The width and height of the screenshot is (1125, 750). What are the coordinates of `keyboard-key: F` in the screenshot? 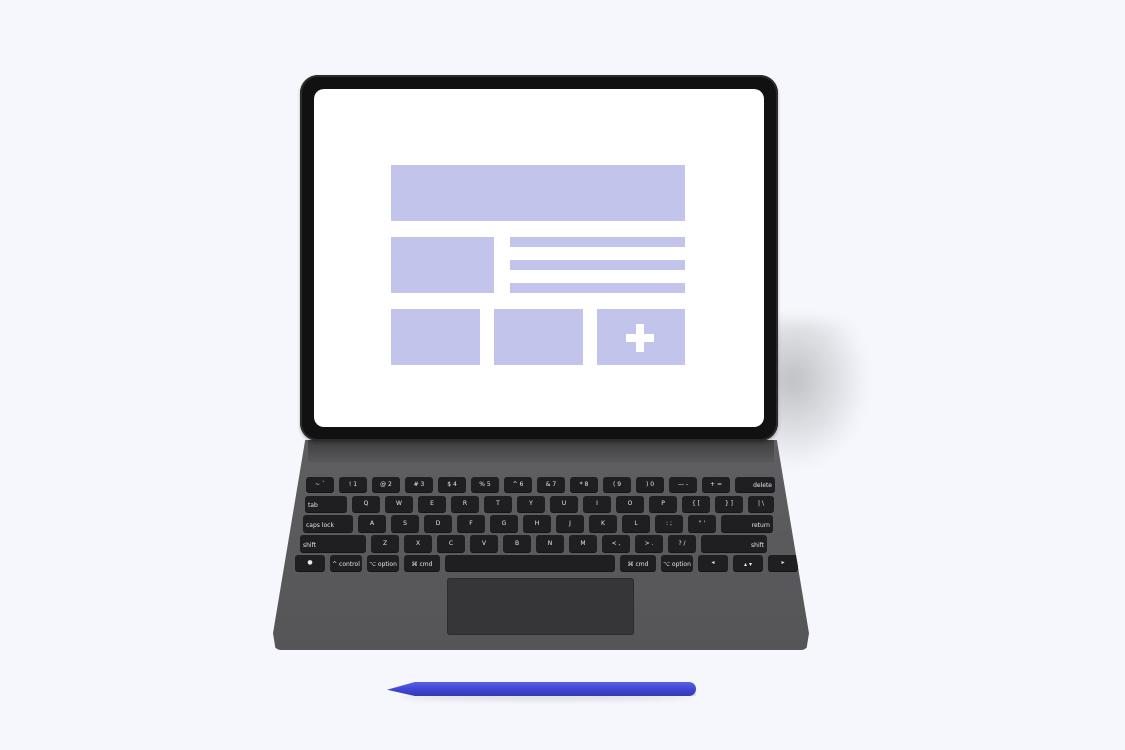 It's located at (471, 523).